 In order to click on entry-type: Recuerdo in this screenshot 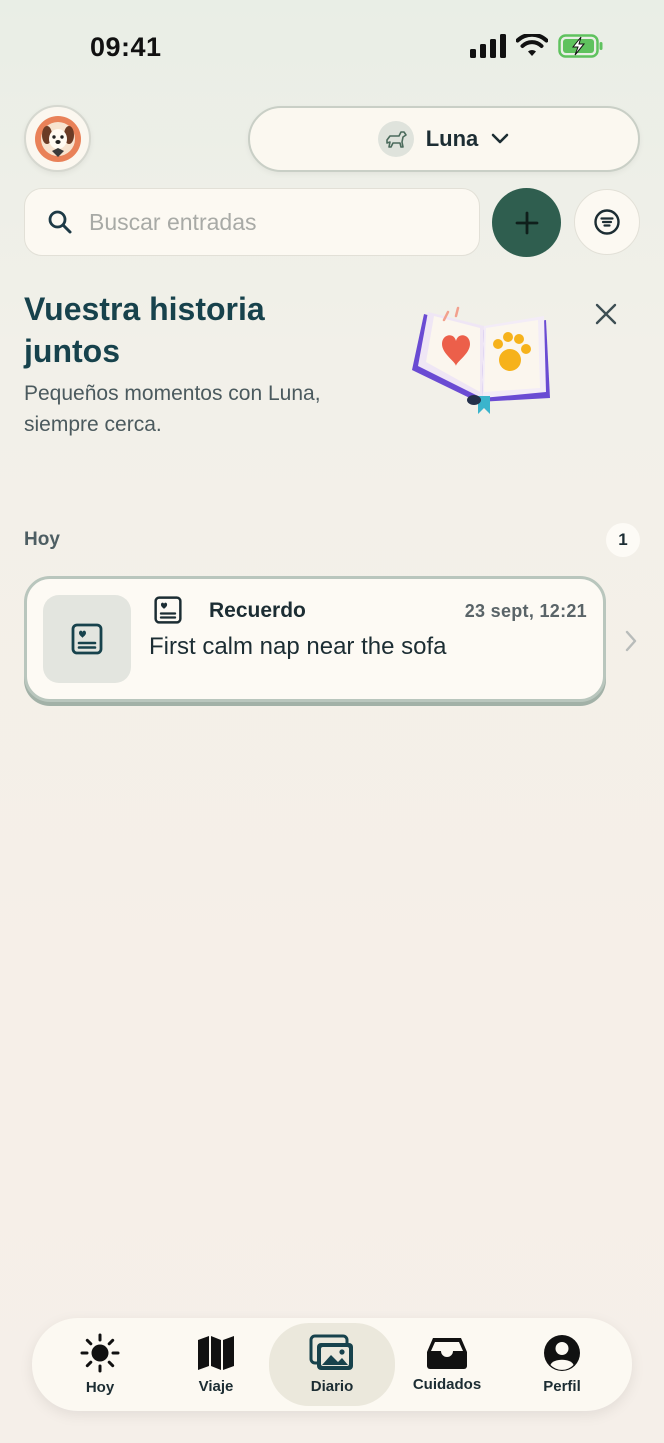, I will do `click(257, 610)`.